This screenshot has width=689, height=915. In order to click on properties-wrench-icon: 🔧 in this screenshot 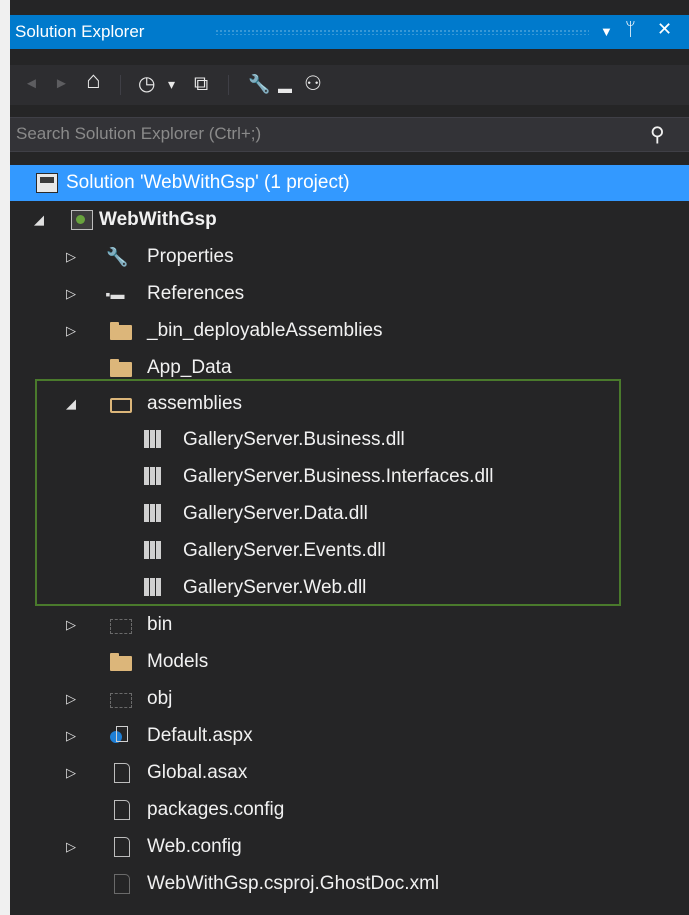, I will do `click(259, 84)`.